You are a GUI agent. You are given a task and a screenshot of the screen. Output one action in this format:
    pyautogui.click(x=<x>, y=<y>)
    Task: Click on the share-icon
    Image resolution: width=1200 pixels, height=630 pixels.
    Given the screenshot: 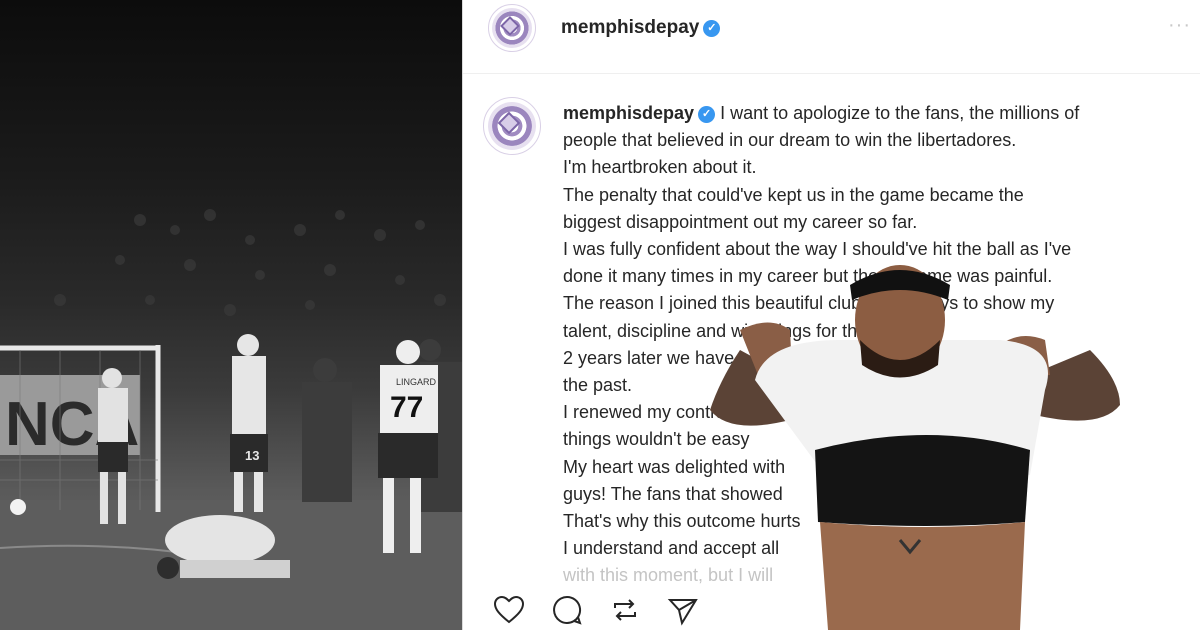 What is the action you would take?
    pyautogui.click(x=683, y=610)
    